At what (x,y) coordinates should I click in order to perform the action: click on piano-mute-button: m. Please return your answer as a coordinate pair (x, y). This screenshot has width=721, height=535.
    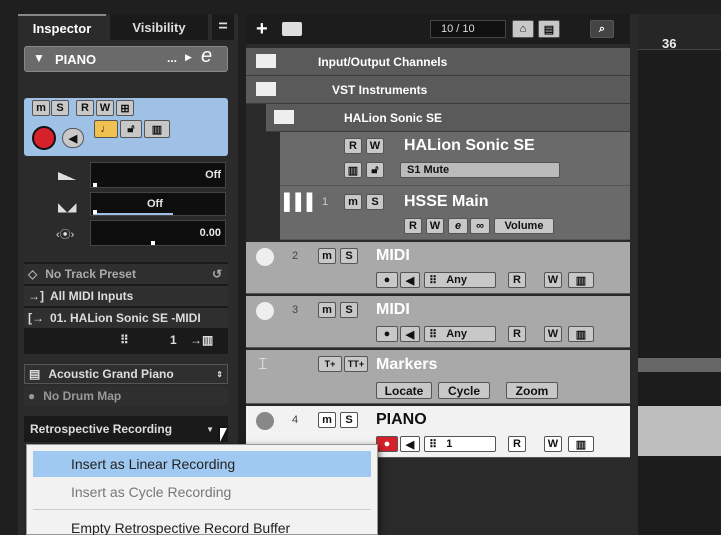
    Looking at the image, I should click on (327, 420).